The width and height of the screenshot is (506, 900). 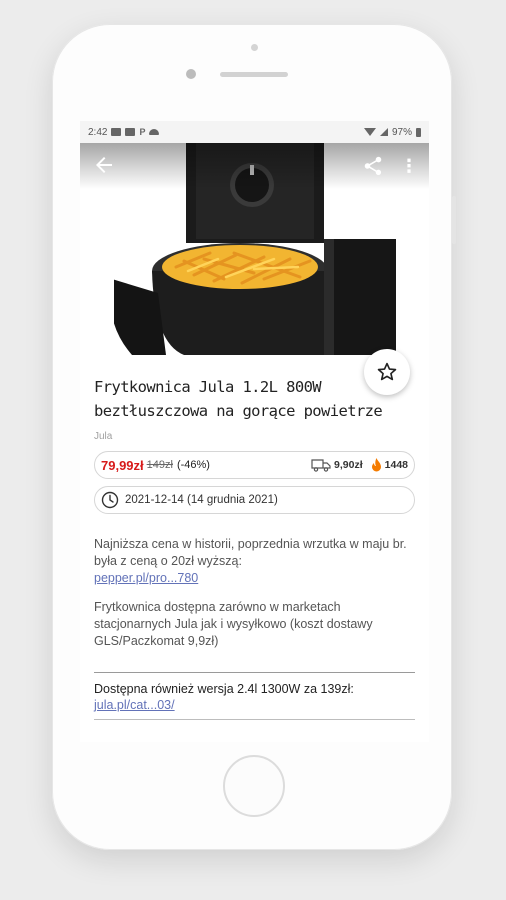 What do you see at coordinates (122, 465) in the screenshot?
I see `deal-price: 79,99zł` at bounding box center [122, 465].